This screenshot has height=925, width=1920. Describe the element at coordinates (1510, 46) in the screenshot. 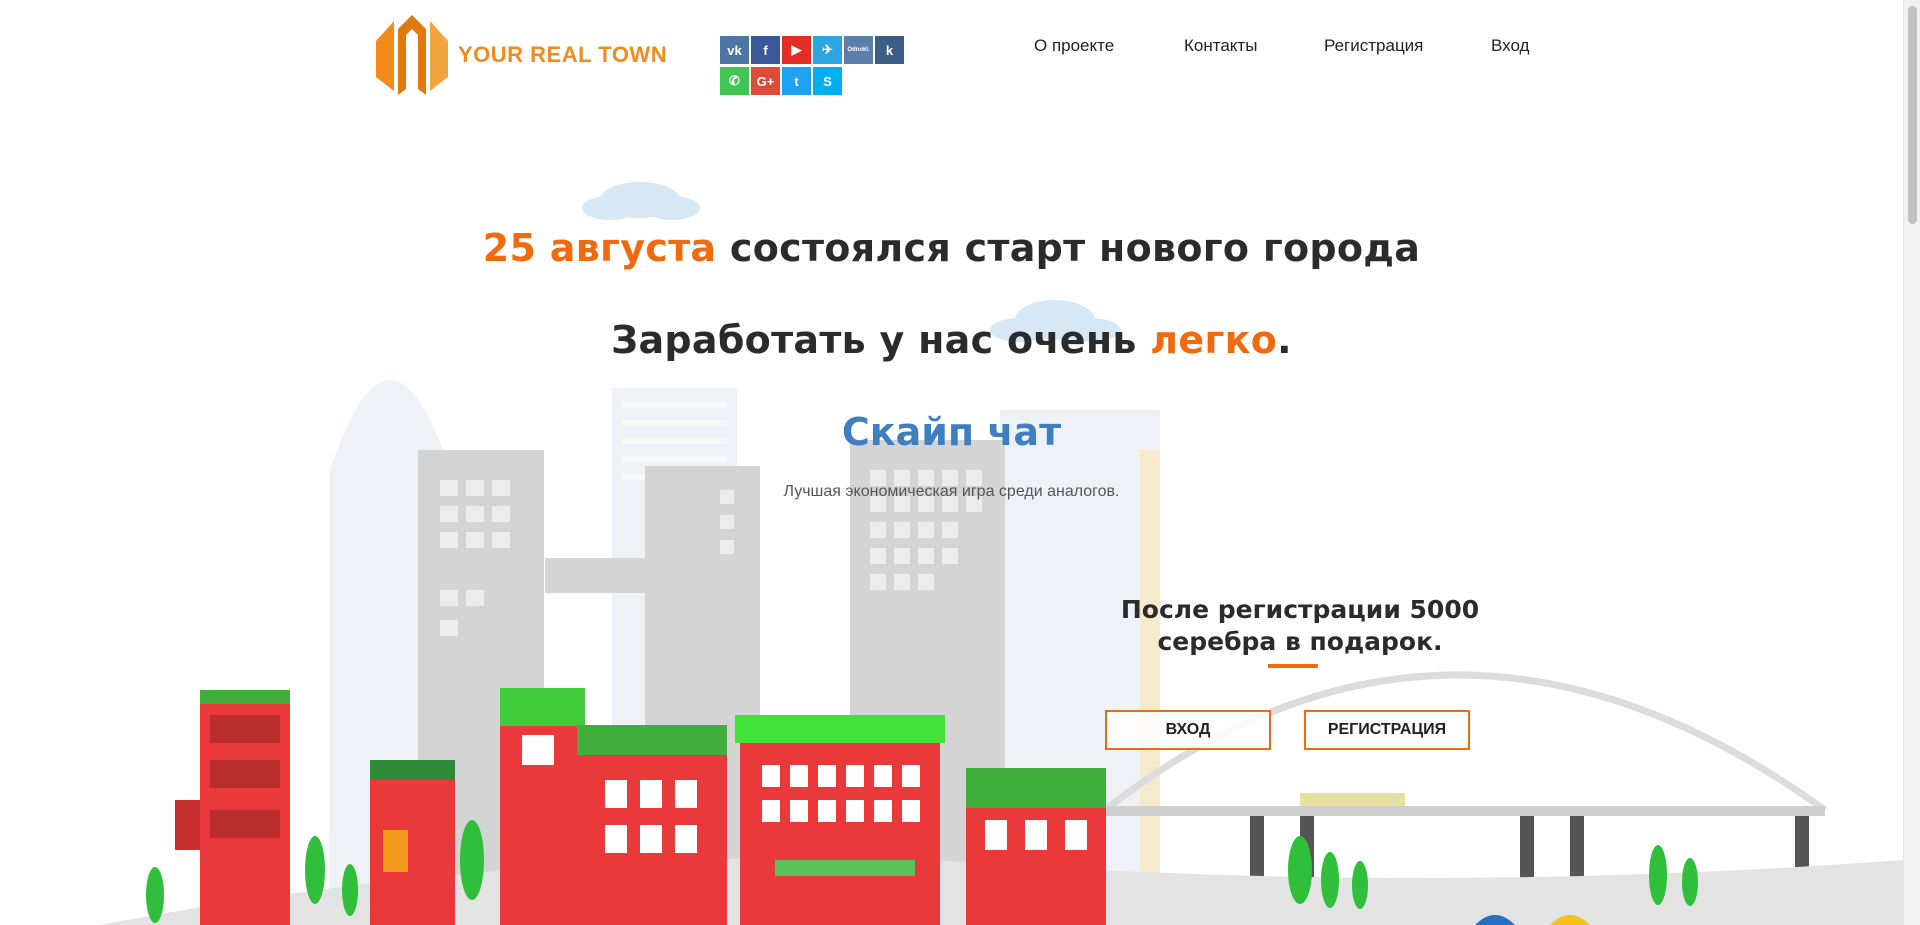

I see `nav-login: Вход` at that location.